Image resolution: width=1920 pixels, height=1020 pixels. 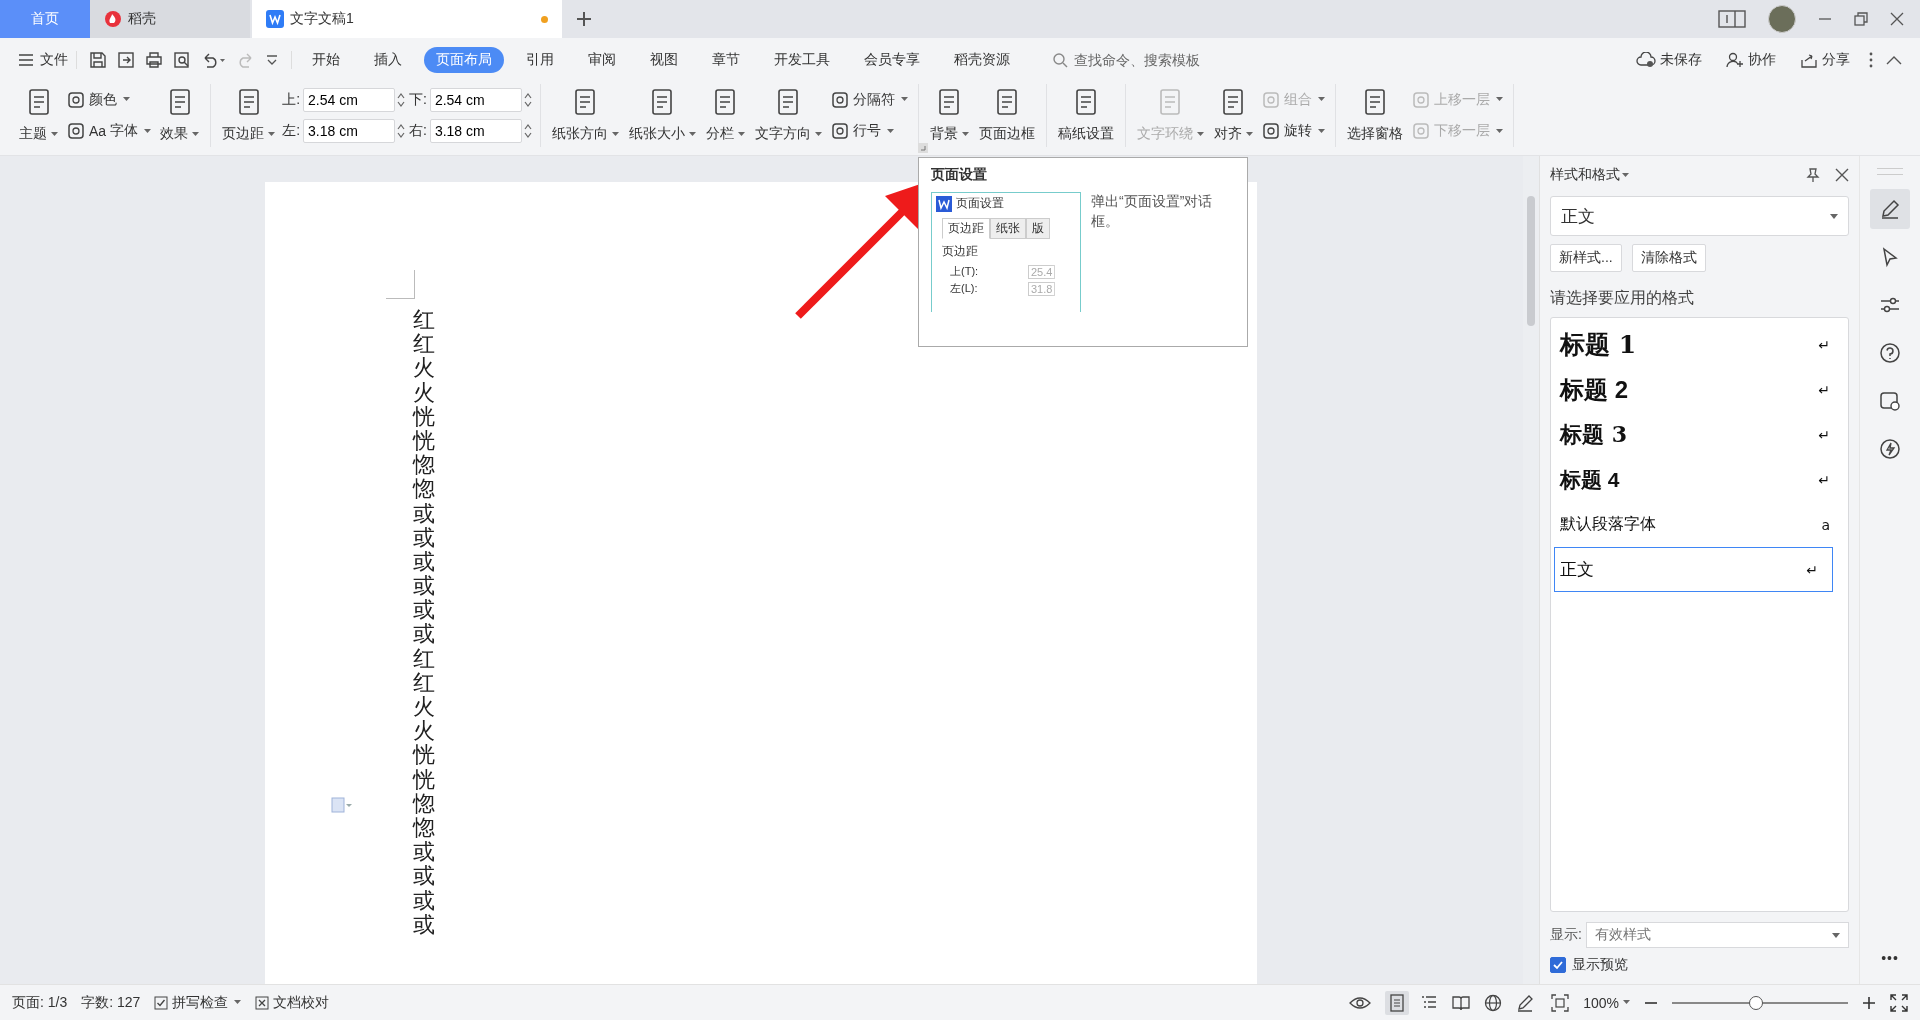 What do you see at coordinates (1871, 60) in the screenshot?
I see `more-options-icon` at bounding box center [1871, 60].